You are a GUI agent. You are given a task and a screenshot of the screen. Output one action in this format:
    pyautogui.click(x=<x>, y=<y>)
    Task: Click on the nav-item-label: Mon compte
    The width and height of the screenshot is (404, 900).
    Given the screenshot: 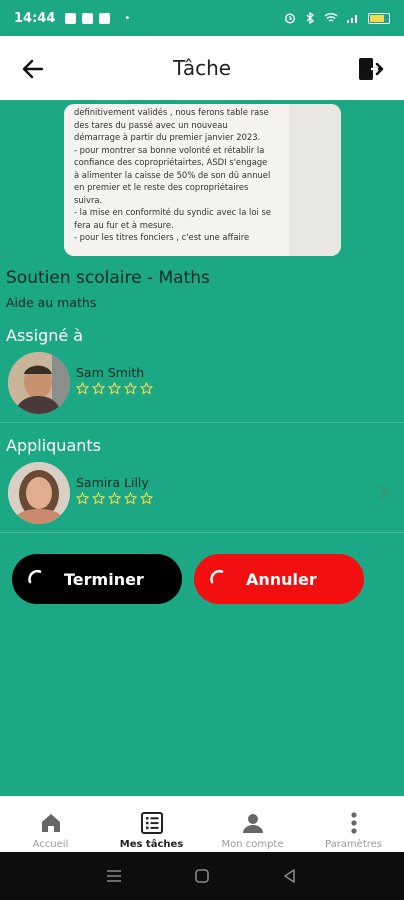 What is the action you would take?
    pyautogui.click(x=252, y=844)
    